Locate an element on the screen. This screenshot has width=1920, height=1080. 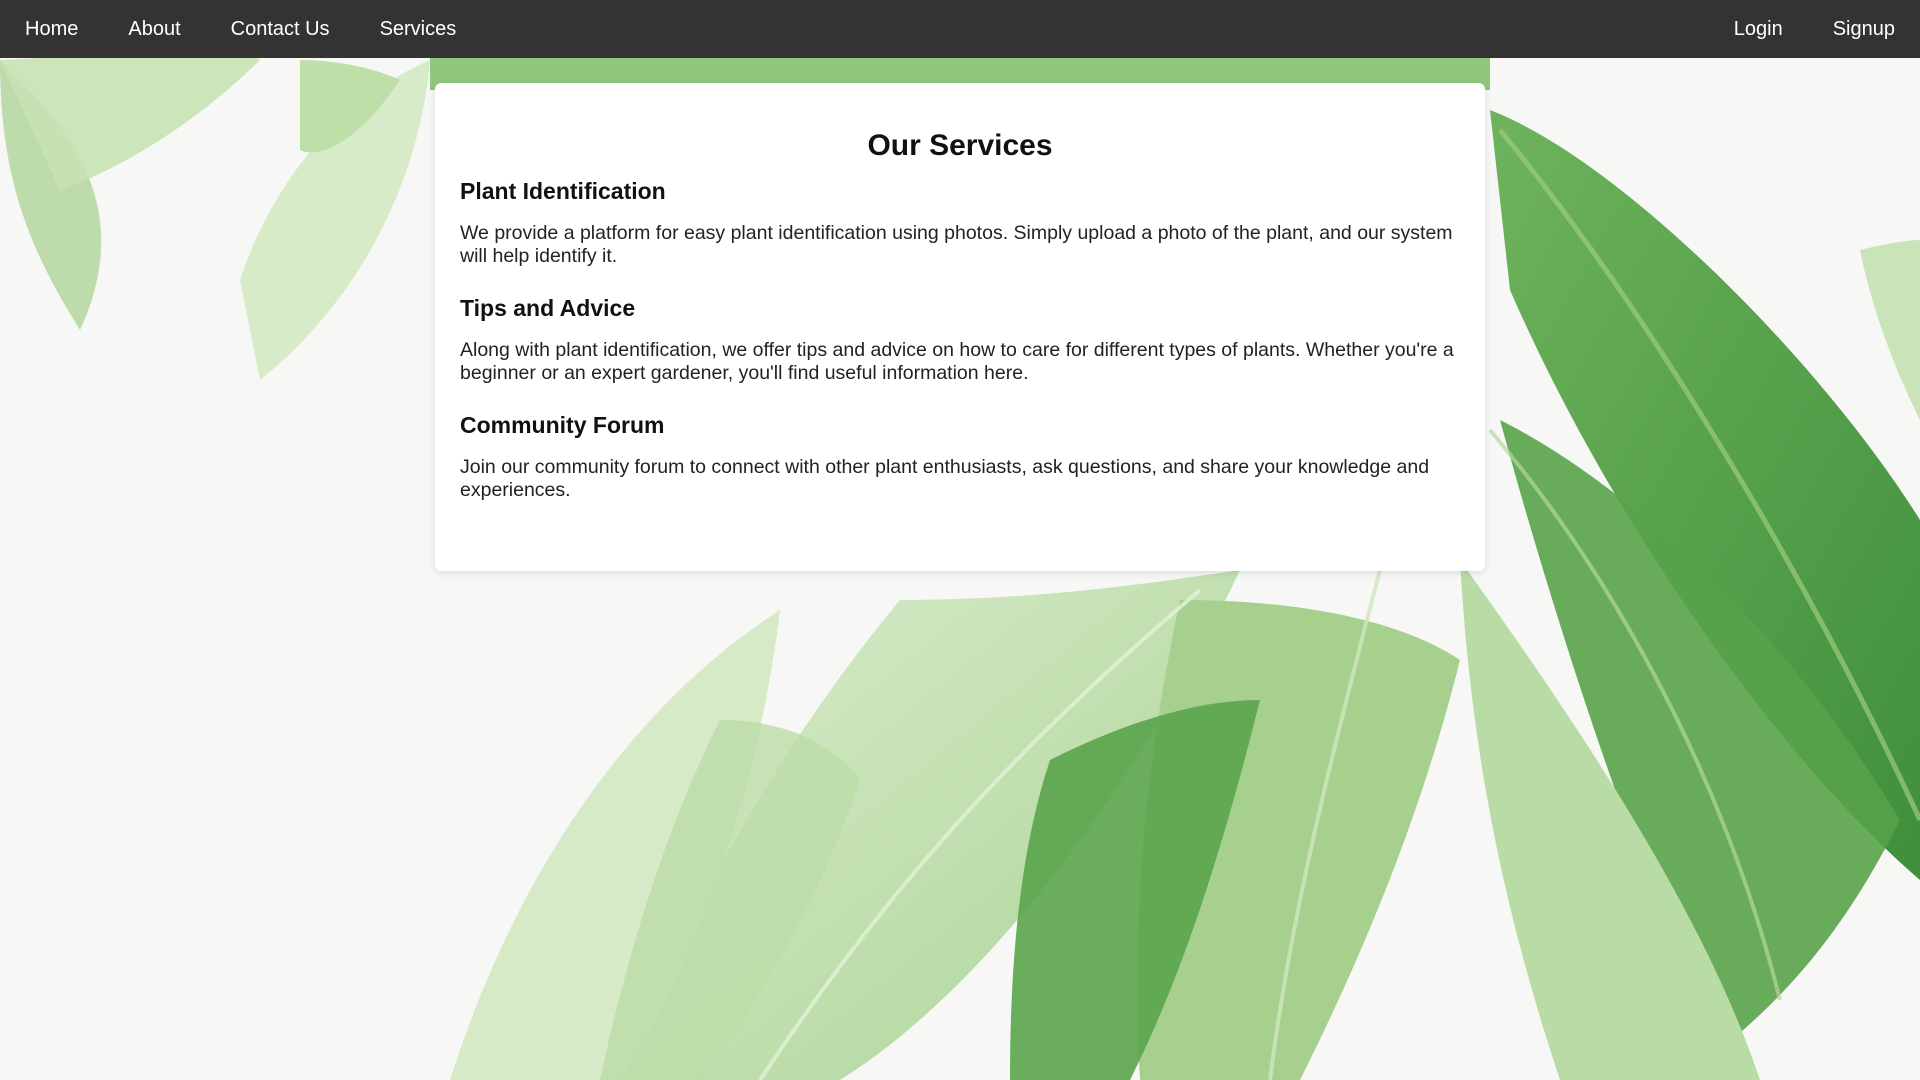
service-heading-community-forum: Community Forum is located at coordinates (562, 425).